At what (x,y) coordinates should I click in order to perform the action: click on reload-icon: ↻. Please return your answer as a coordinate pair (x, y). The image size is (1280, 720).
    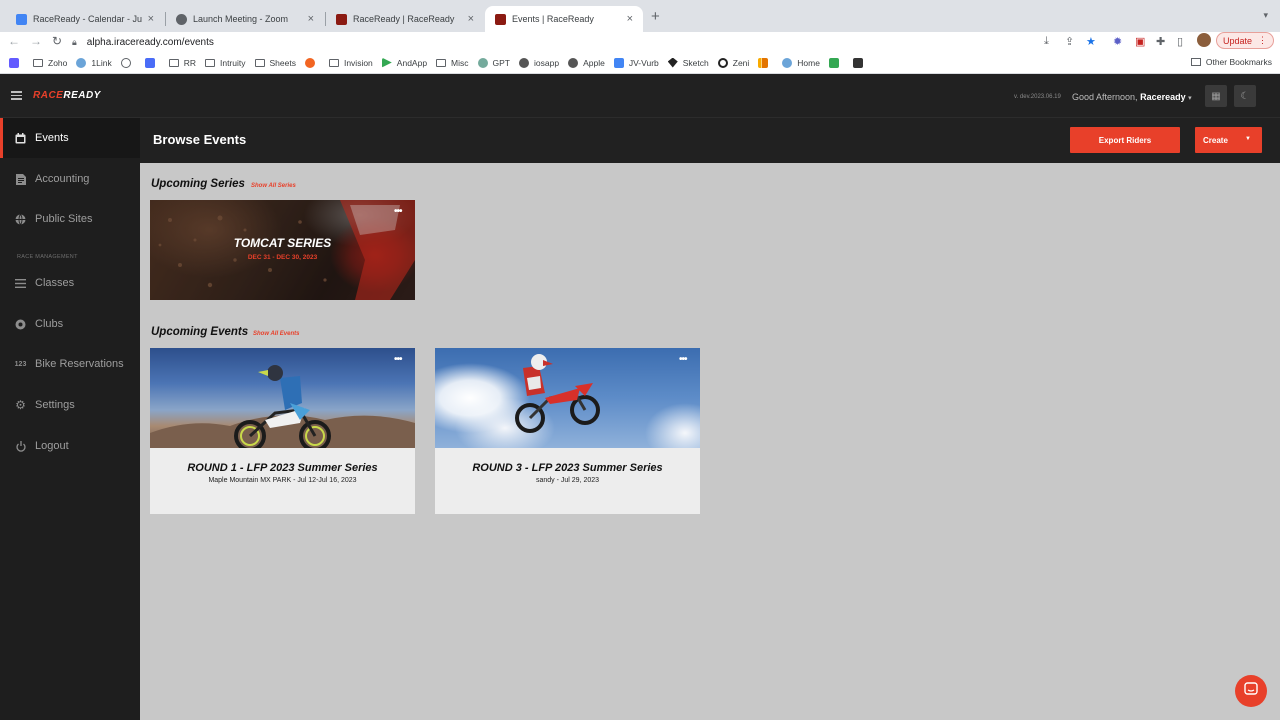
    Looking at the image, I should click on (57, 41).